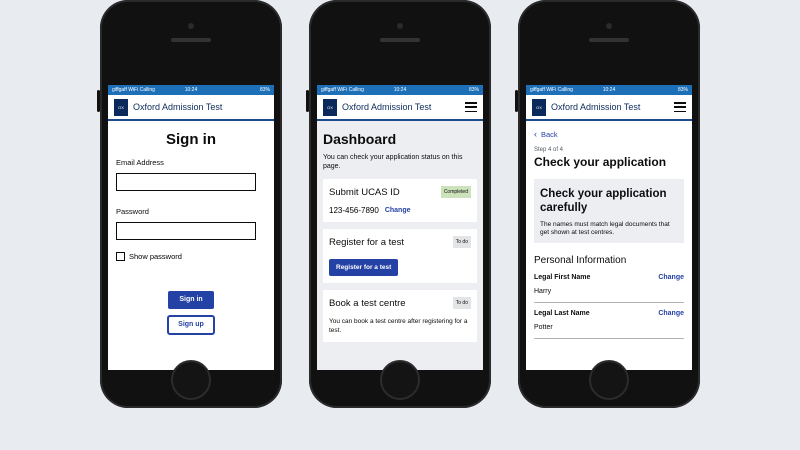 The width and height of the screenshot is (800, 450). I want to click on task-title: Book a test centre, so click(367, 303).